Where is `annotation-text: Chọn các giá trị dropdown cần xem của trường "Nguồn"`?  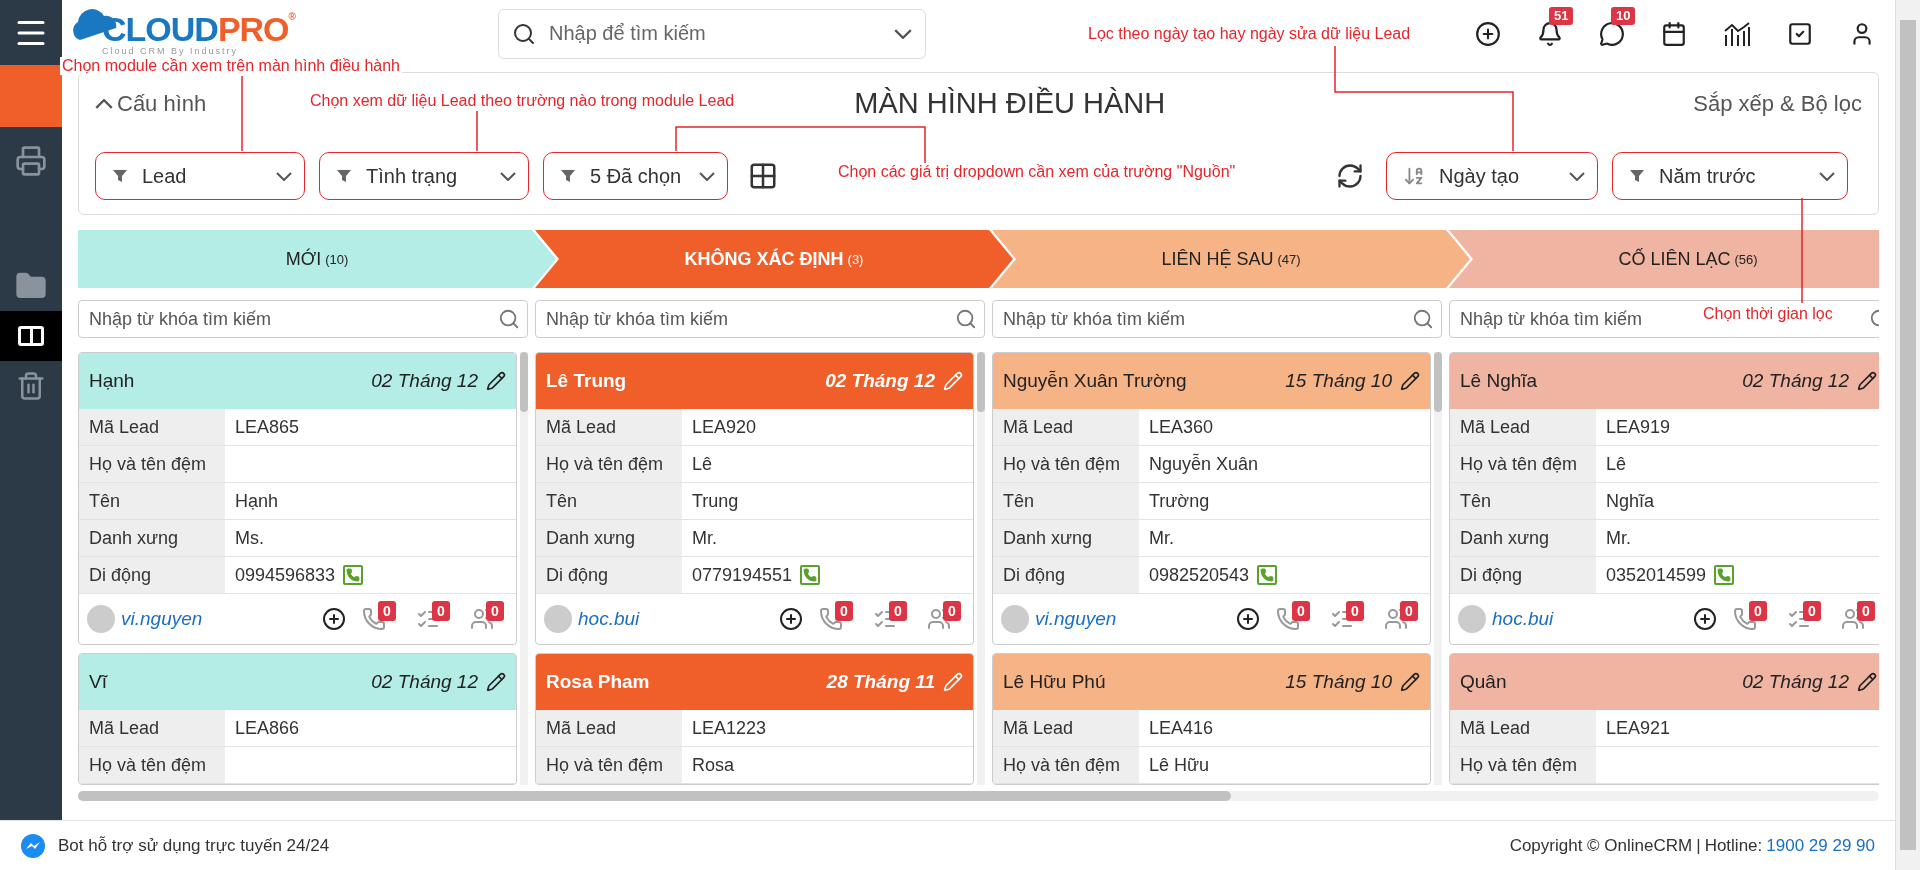
annotation-text: Chọn các giá trị dropdown cần xem của trường "Nguồn" is located at coordinates (1037, 172).